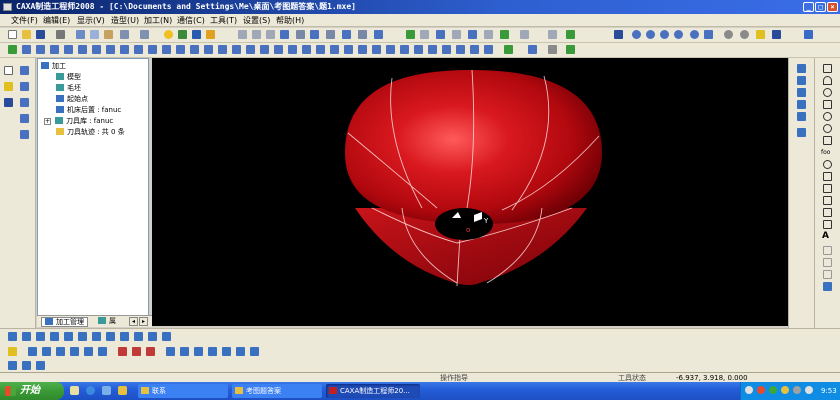 The height and width of the screenshot is (400, 840). What do you see at coordinates (198, 351) in the screenshot?
I see `bottom-25-icon` at bounding box center [198, 351].